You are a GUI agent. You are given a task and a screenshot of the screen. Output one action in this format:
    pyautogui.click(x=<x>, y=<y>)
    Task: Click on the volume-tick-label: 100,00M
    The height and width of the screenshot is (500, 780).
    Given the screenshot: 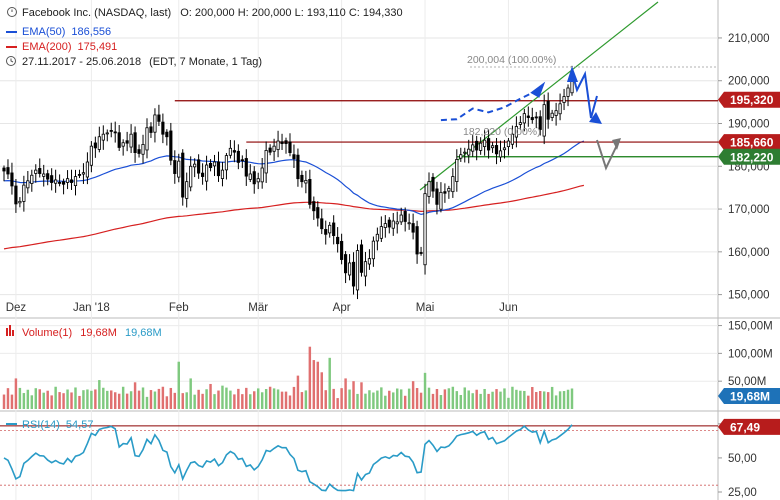 What is the action you would take?
    pyautogui.click(x=750, y=354)
    